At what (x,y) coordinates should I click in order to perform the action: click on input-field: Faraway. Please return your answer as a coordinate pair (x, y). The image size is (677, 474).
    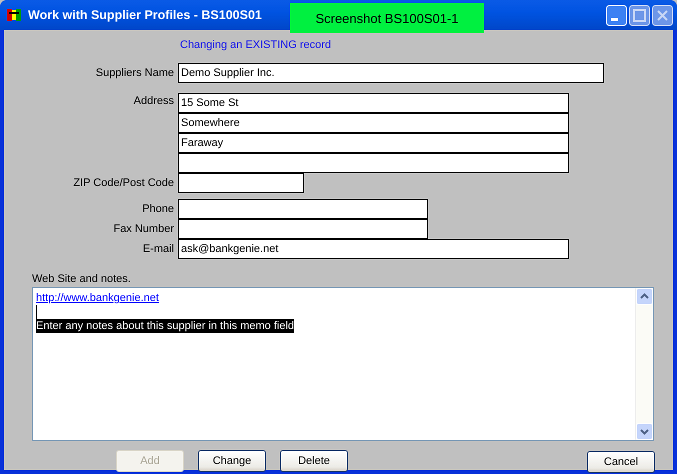
    Looking at the image, I should click on (373, 143).